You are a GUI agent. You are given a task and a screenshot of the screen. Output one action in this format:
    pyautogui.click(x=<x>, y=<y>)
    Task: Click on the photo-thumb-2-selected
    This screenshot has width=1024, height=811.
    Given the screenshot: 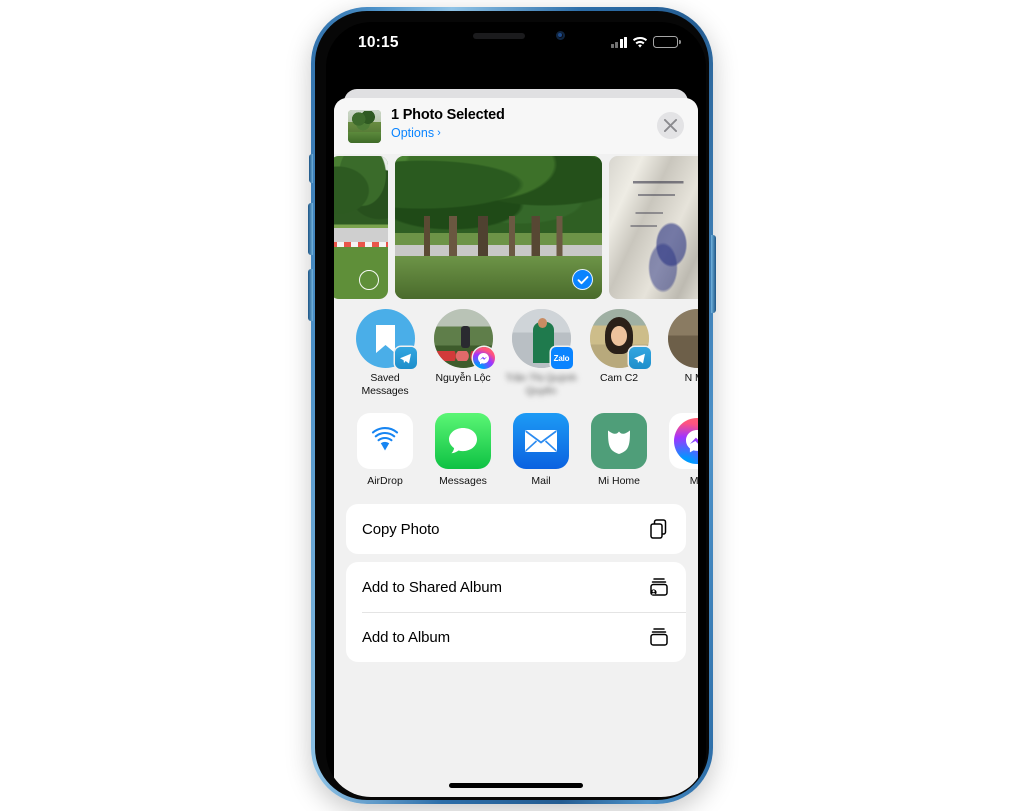 What is the action you would take?
    pyautogui.click(x=498, y=227)
    